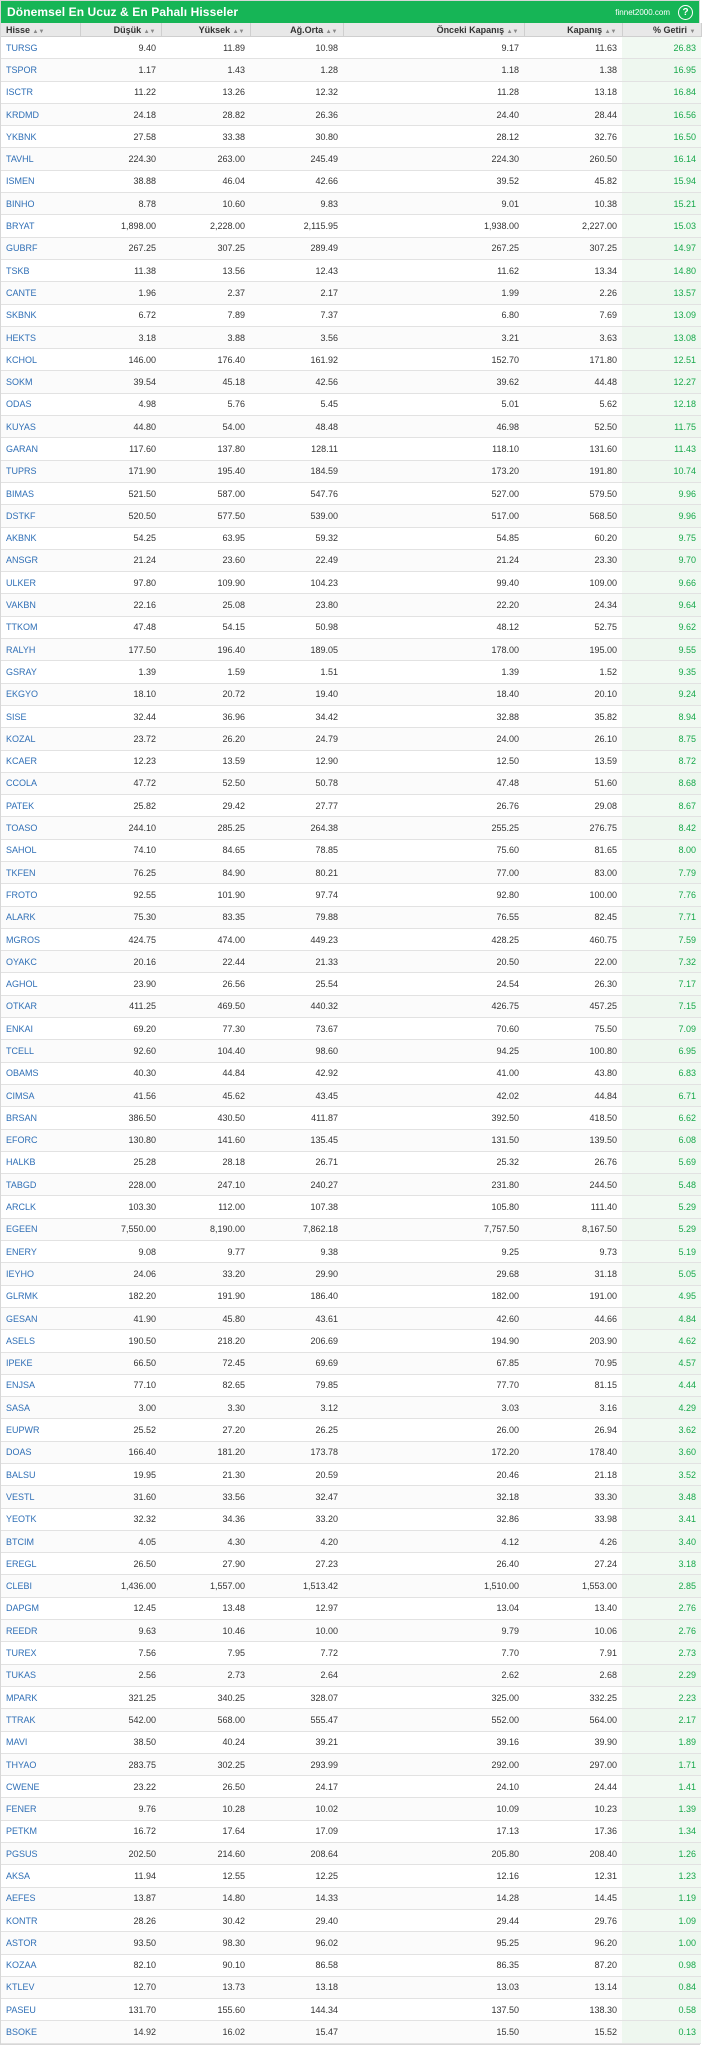  What do you see at coordinates (40, 1185) in the screenshot?
I see `stock-symbol: TABGD` at bounding box center [40, 1185].